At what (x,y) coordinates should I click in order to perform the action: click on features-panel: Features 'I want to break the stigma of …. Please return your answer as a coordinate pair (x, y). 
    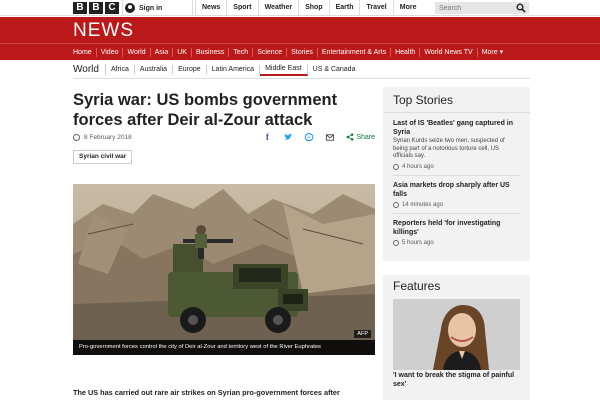
    Looking at the image, I should click on (456, 337).